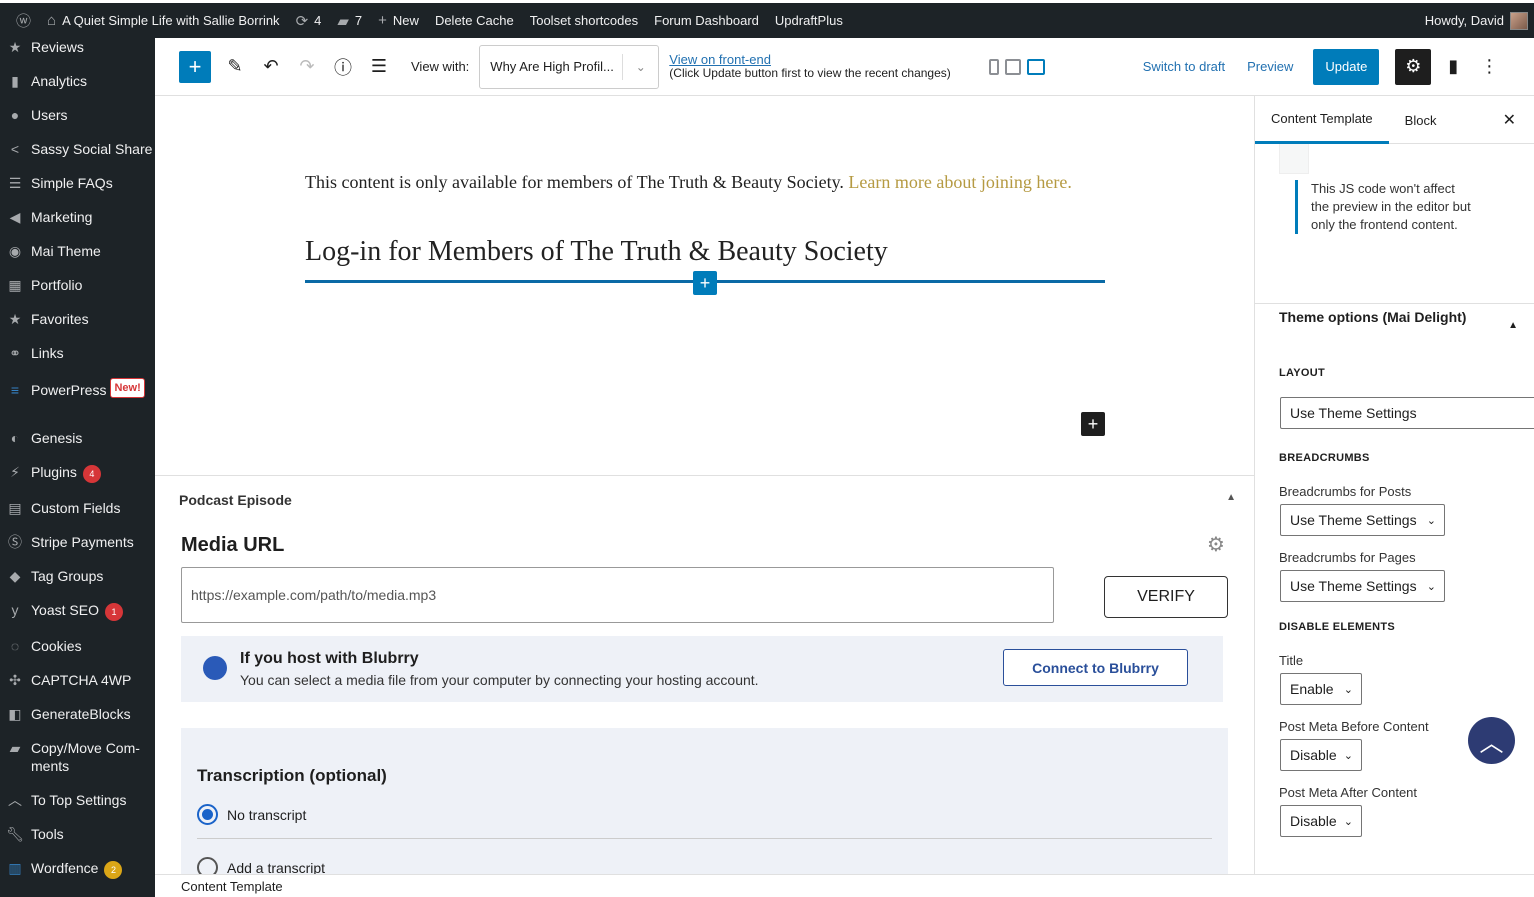 This screenshot has width=1534, height=897. What do you see at coordinates (1347, 557) in the screenshot?
I see `breadcrumbs-pages-label: Breadcrumbs for Pages` at bounding box center [1347, 557].